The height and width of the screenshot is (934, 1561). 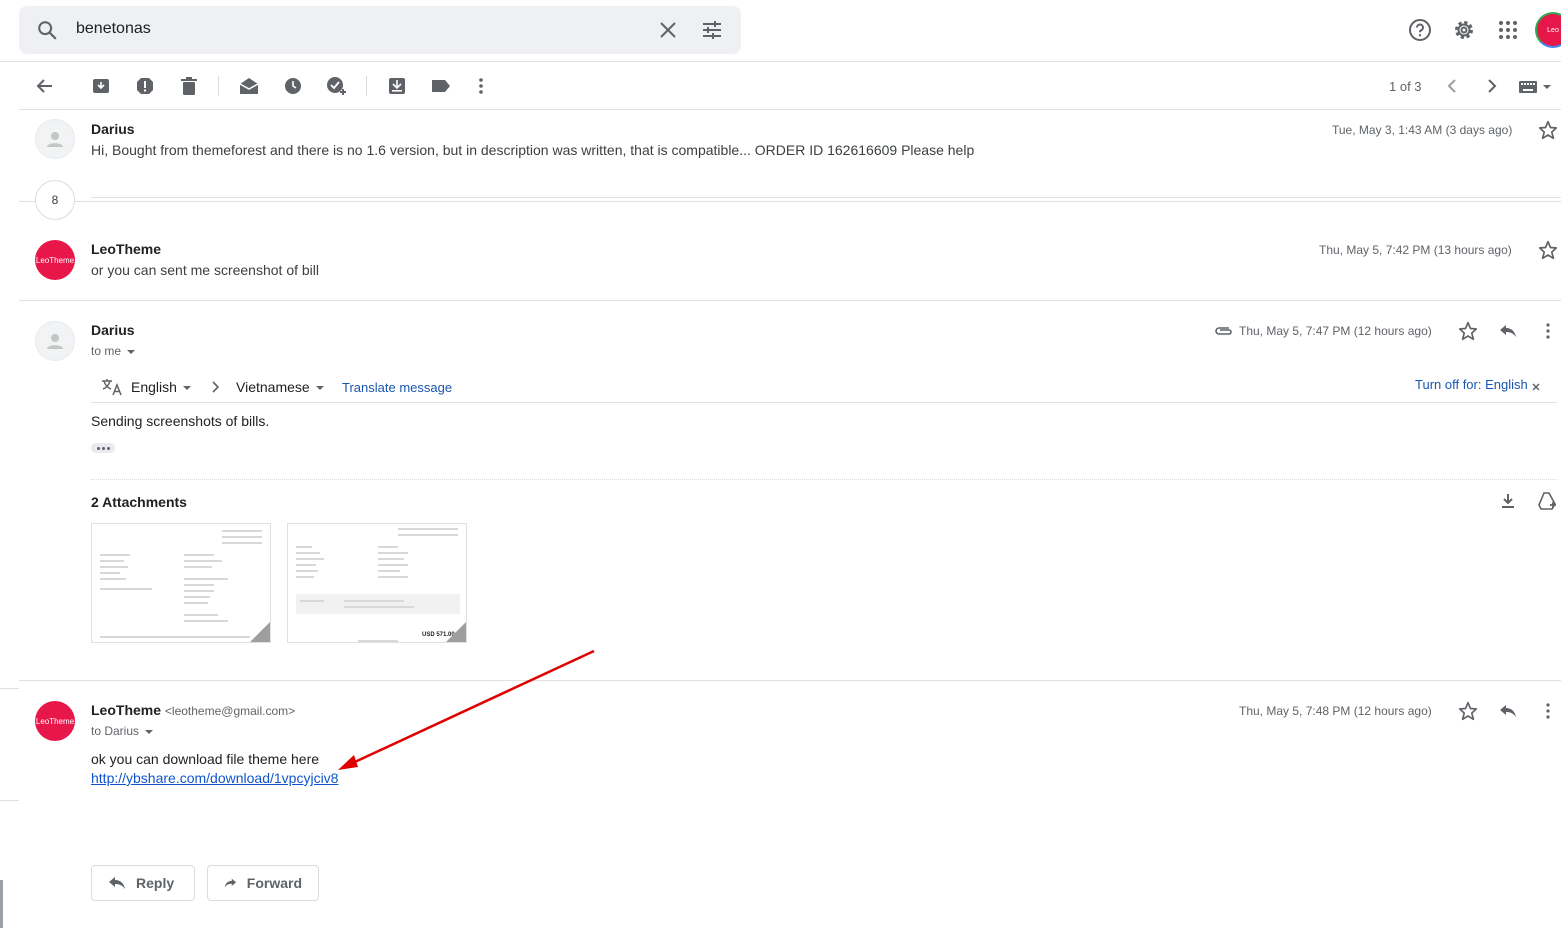 What do you see at coordinates (293, 86) in the screenshot?
I see `snooze-clock-icon` at bounding box center [293, 86].